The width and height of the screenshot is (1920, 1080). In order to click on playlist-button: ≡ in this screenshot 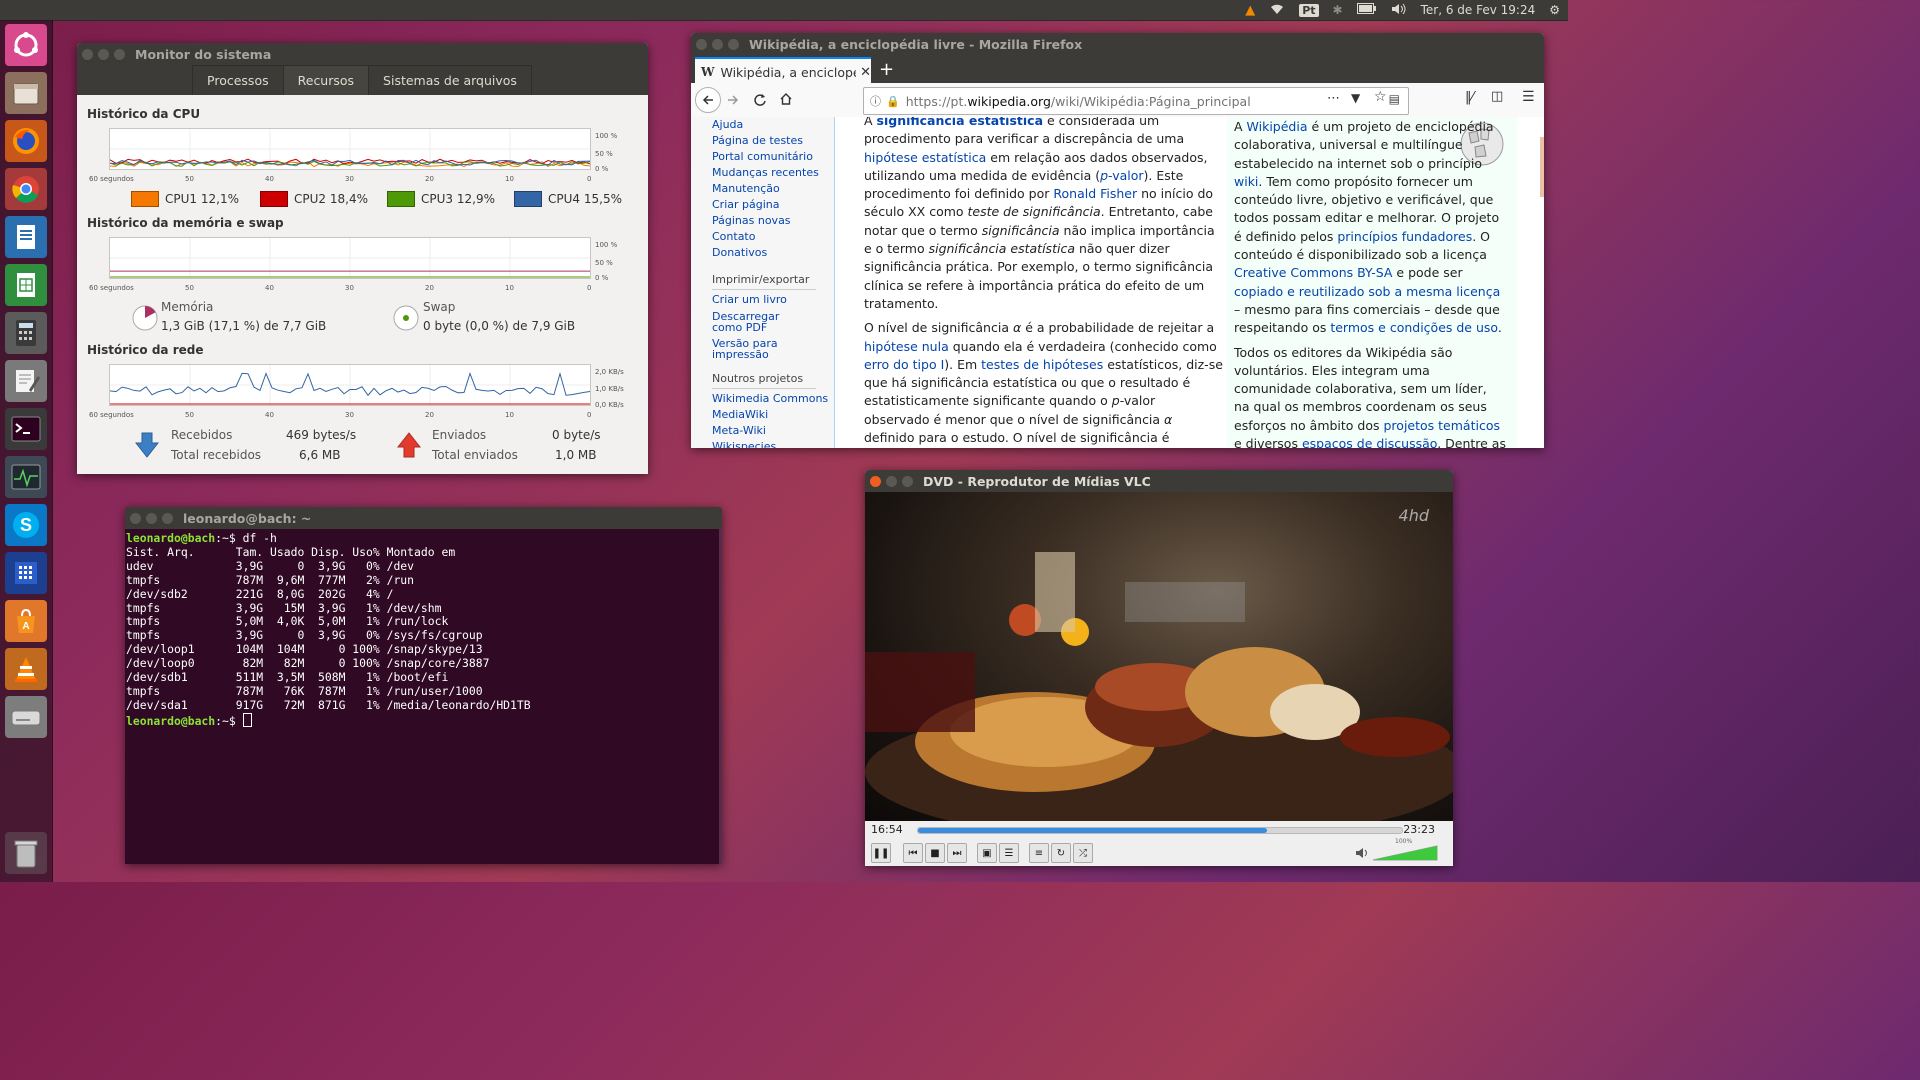, I will do `click(1039, 853)`.